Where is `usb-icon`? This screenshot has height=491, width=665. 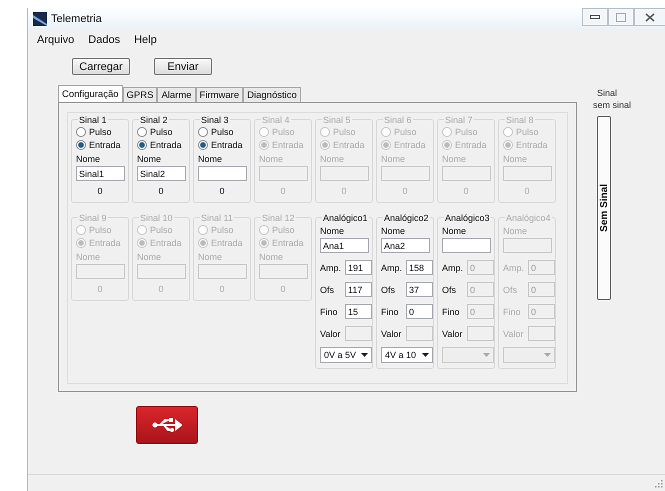 usb-icon is located at coordinates (167, 425).